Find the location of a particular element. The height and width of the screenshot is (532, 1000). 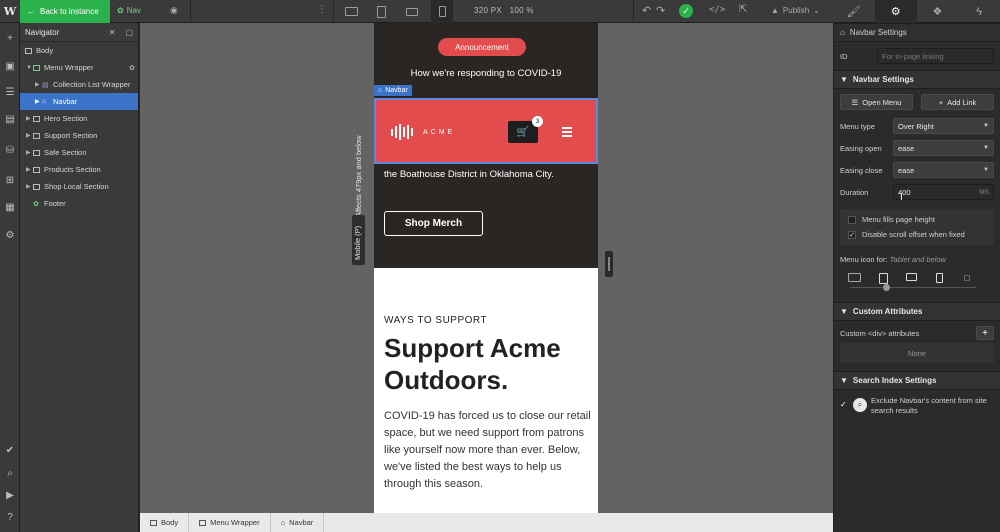

breadcrumb-navbar: ⌂ Navbar is located at coordinates (298, 522).